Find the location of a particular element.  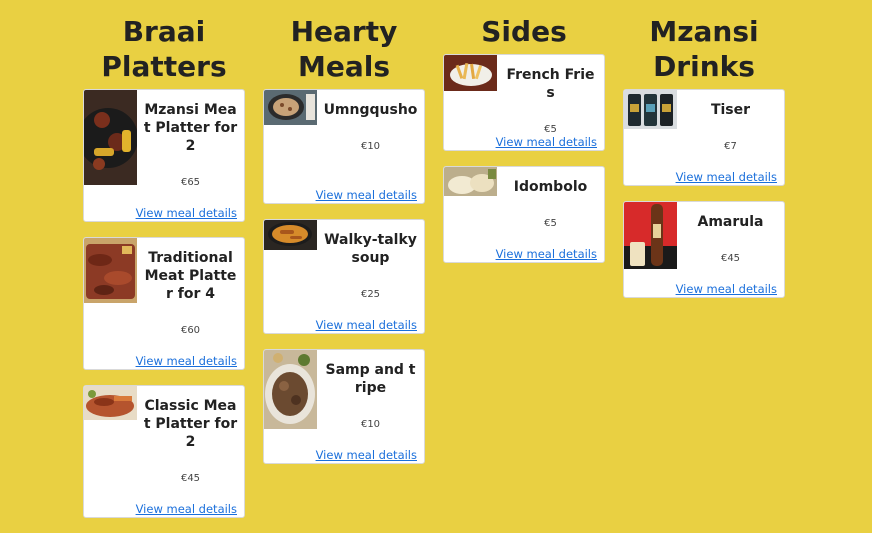

meal-price: €60 is located at coordinates (190, 330).